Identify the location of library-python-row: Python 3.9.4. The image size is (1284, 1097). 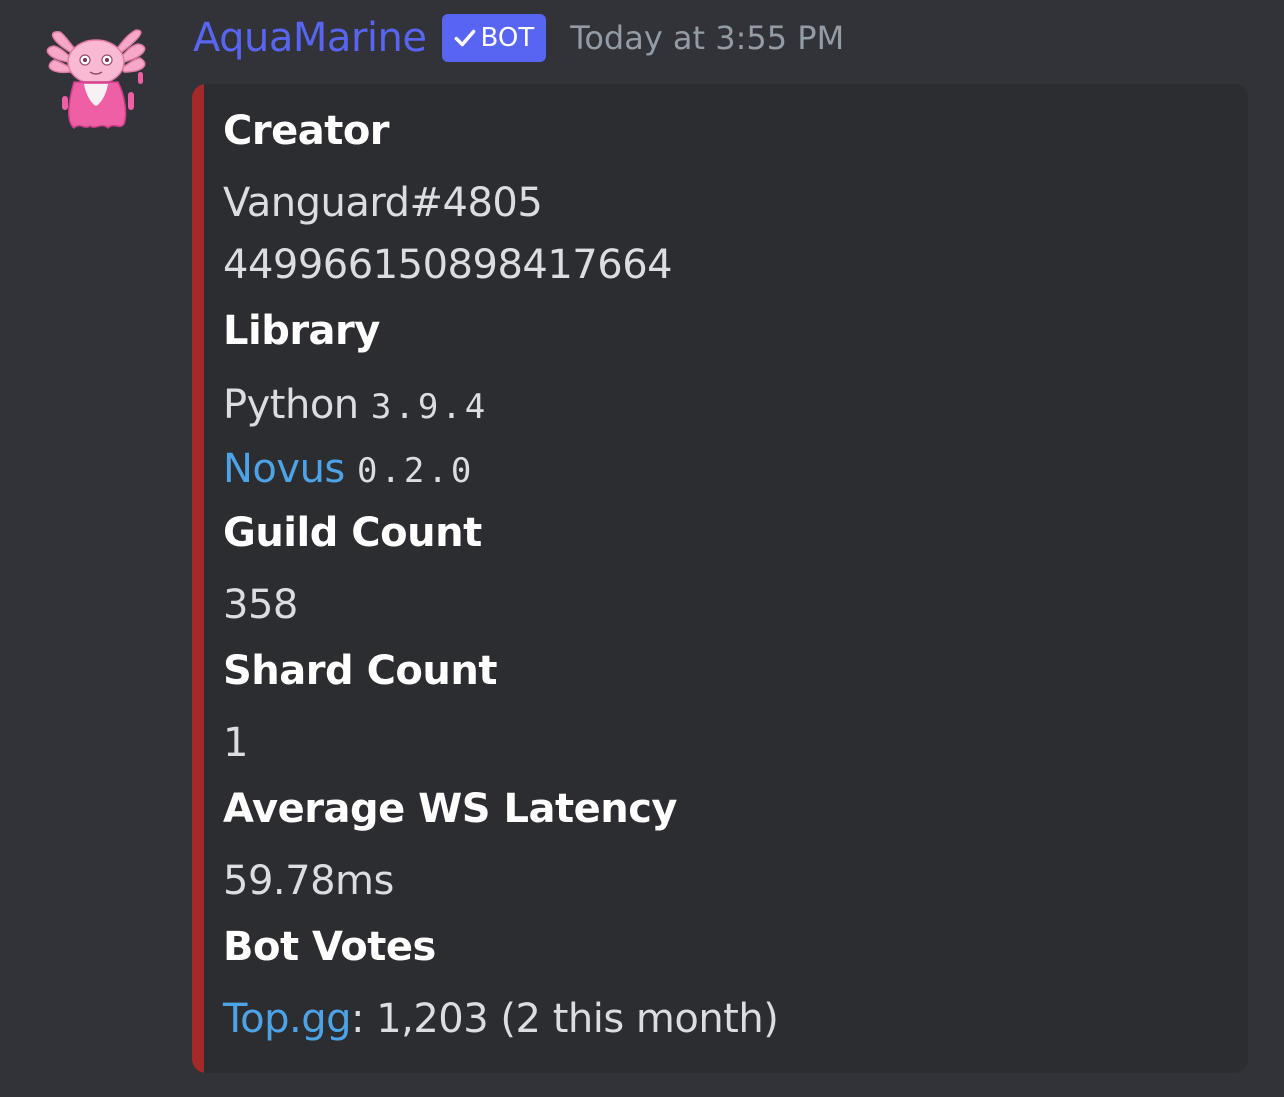
(355, 405).